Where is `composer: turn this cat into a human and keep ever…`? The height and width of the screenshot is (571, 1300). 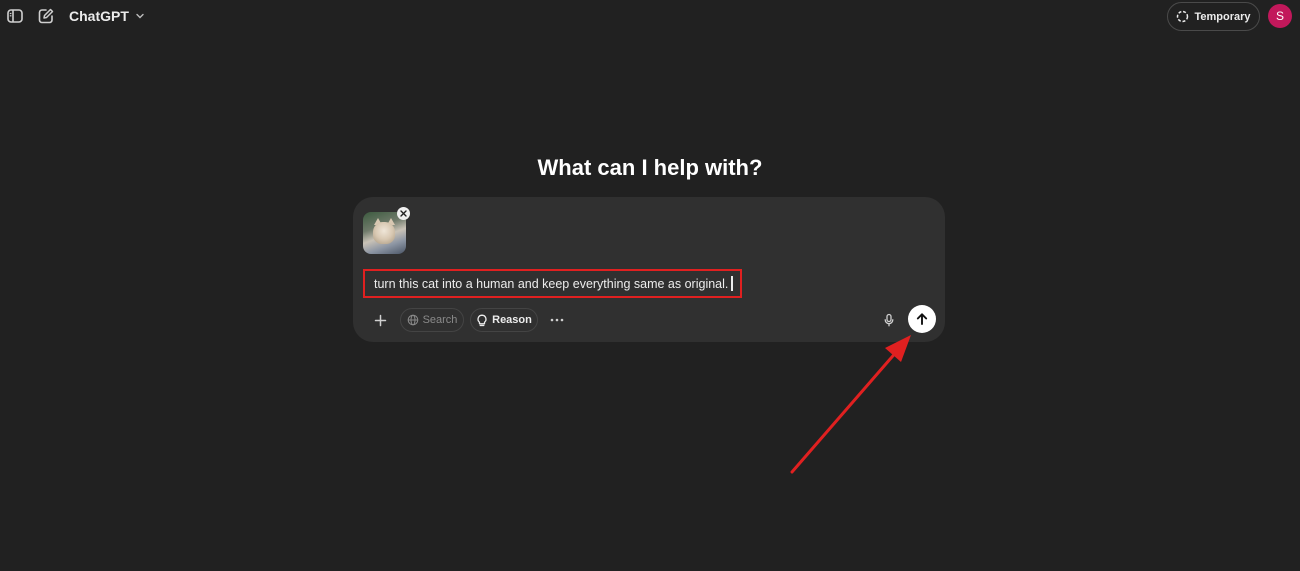 composer: turn this cat into a human and keep ever… is located at coordinates (649, 269).